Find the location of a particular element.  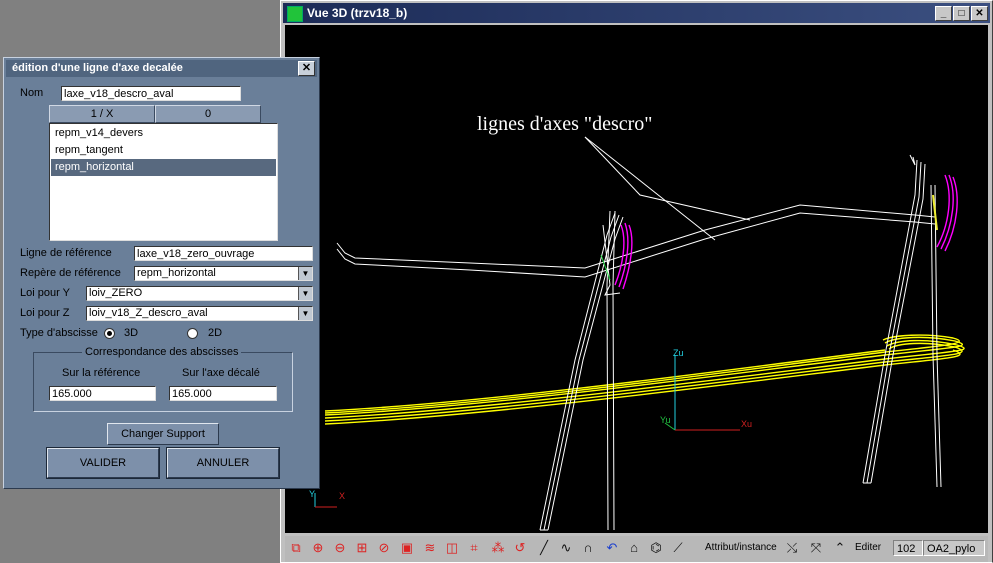

snap-icon: ⁂ is located at coordinates (498, 548).